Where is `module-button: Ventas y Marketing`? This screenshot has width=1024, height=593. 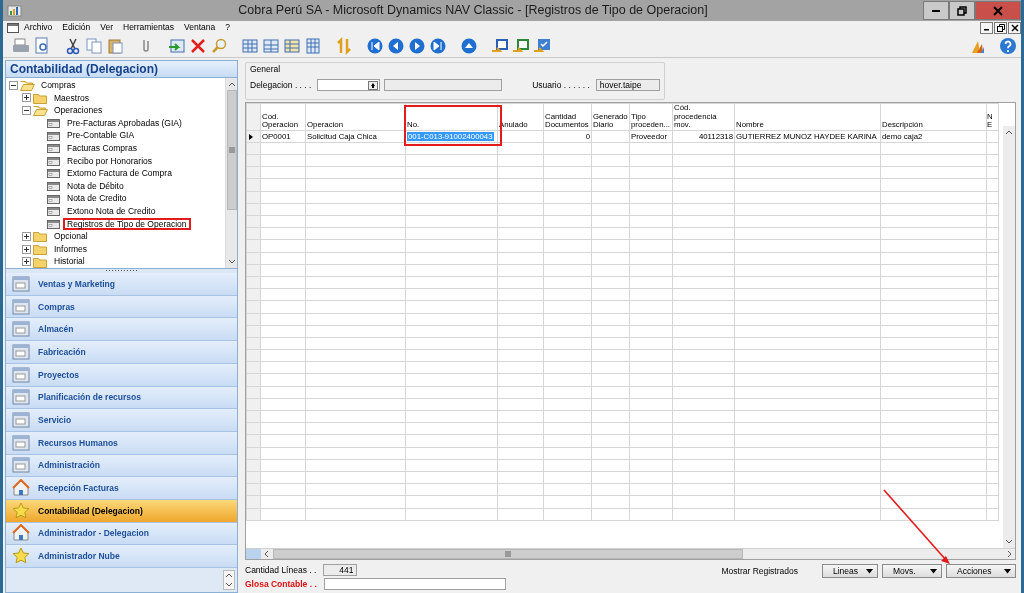 module-button: Ventas y Marketing is located at coordinates (121, 284).